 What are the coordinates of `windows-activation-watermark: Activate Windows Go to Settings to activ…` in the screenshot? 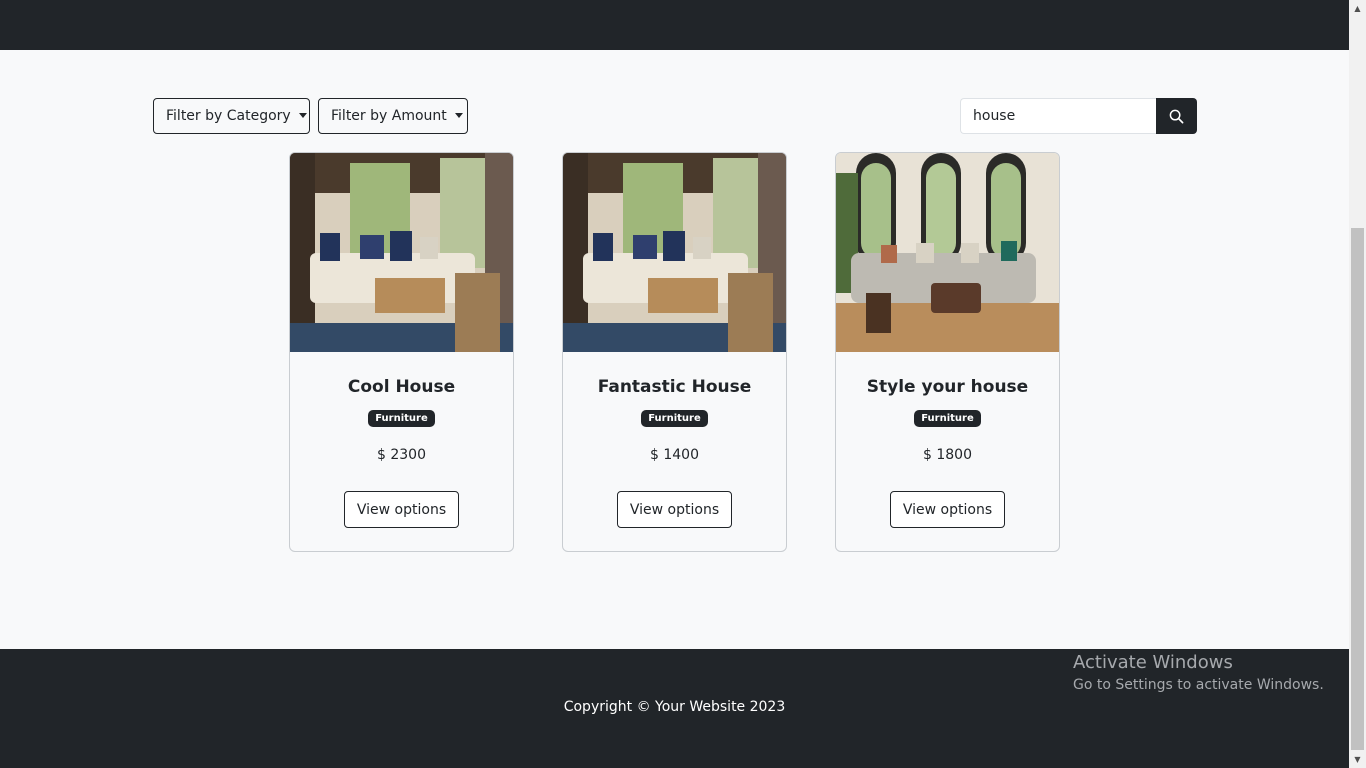 It's located at (1198, 673).